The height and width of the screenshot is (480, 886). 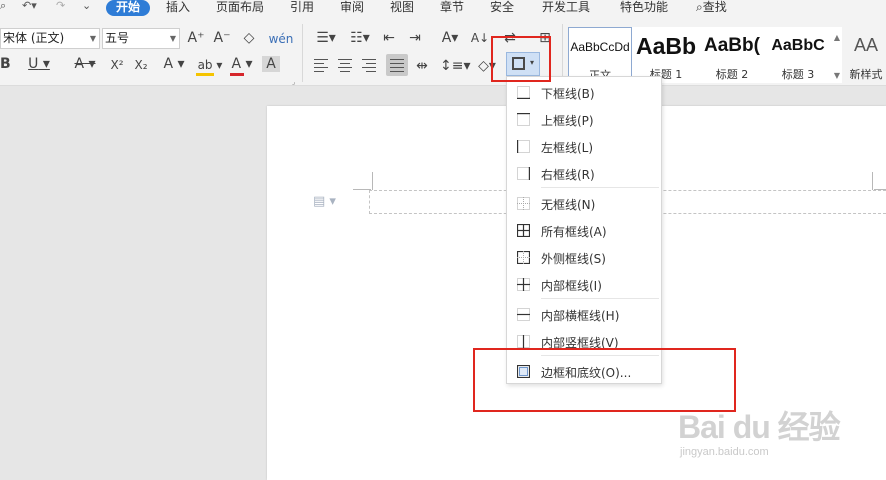 I want to click on increase-indent-icon: ⇥, so click(x=415, y=38).